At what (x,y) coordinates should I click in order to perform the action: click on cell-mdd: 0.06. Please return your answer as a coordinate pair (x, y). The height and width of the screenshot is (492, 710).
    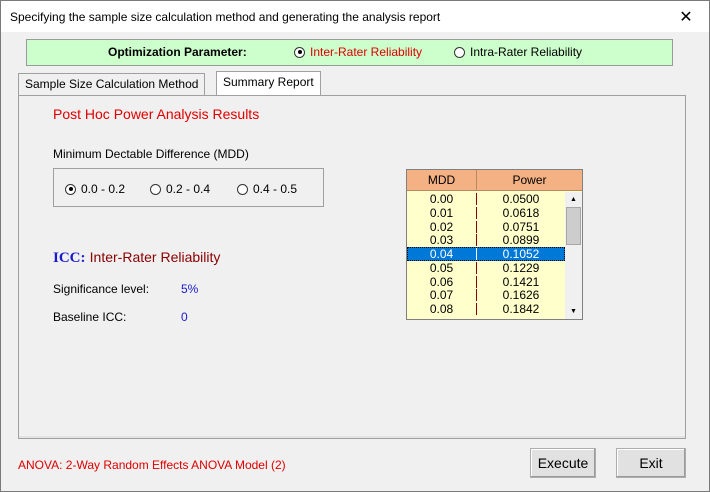
    Looking at the image, I should click on (441, 281).